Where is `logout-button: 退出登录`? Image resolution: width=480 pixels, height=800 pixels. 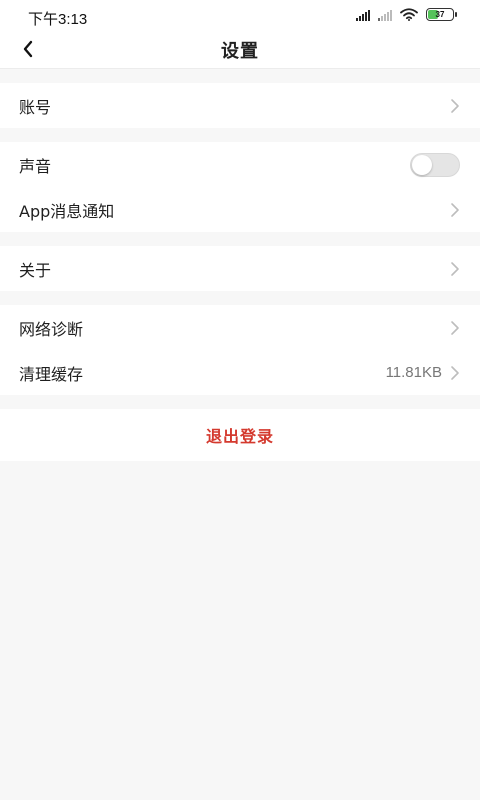 logout-button: 退出登录 is located at coordinates (240, 435).